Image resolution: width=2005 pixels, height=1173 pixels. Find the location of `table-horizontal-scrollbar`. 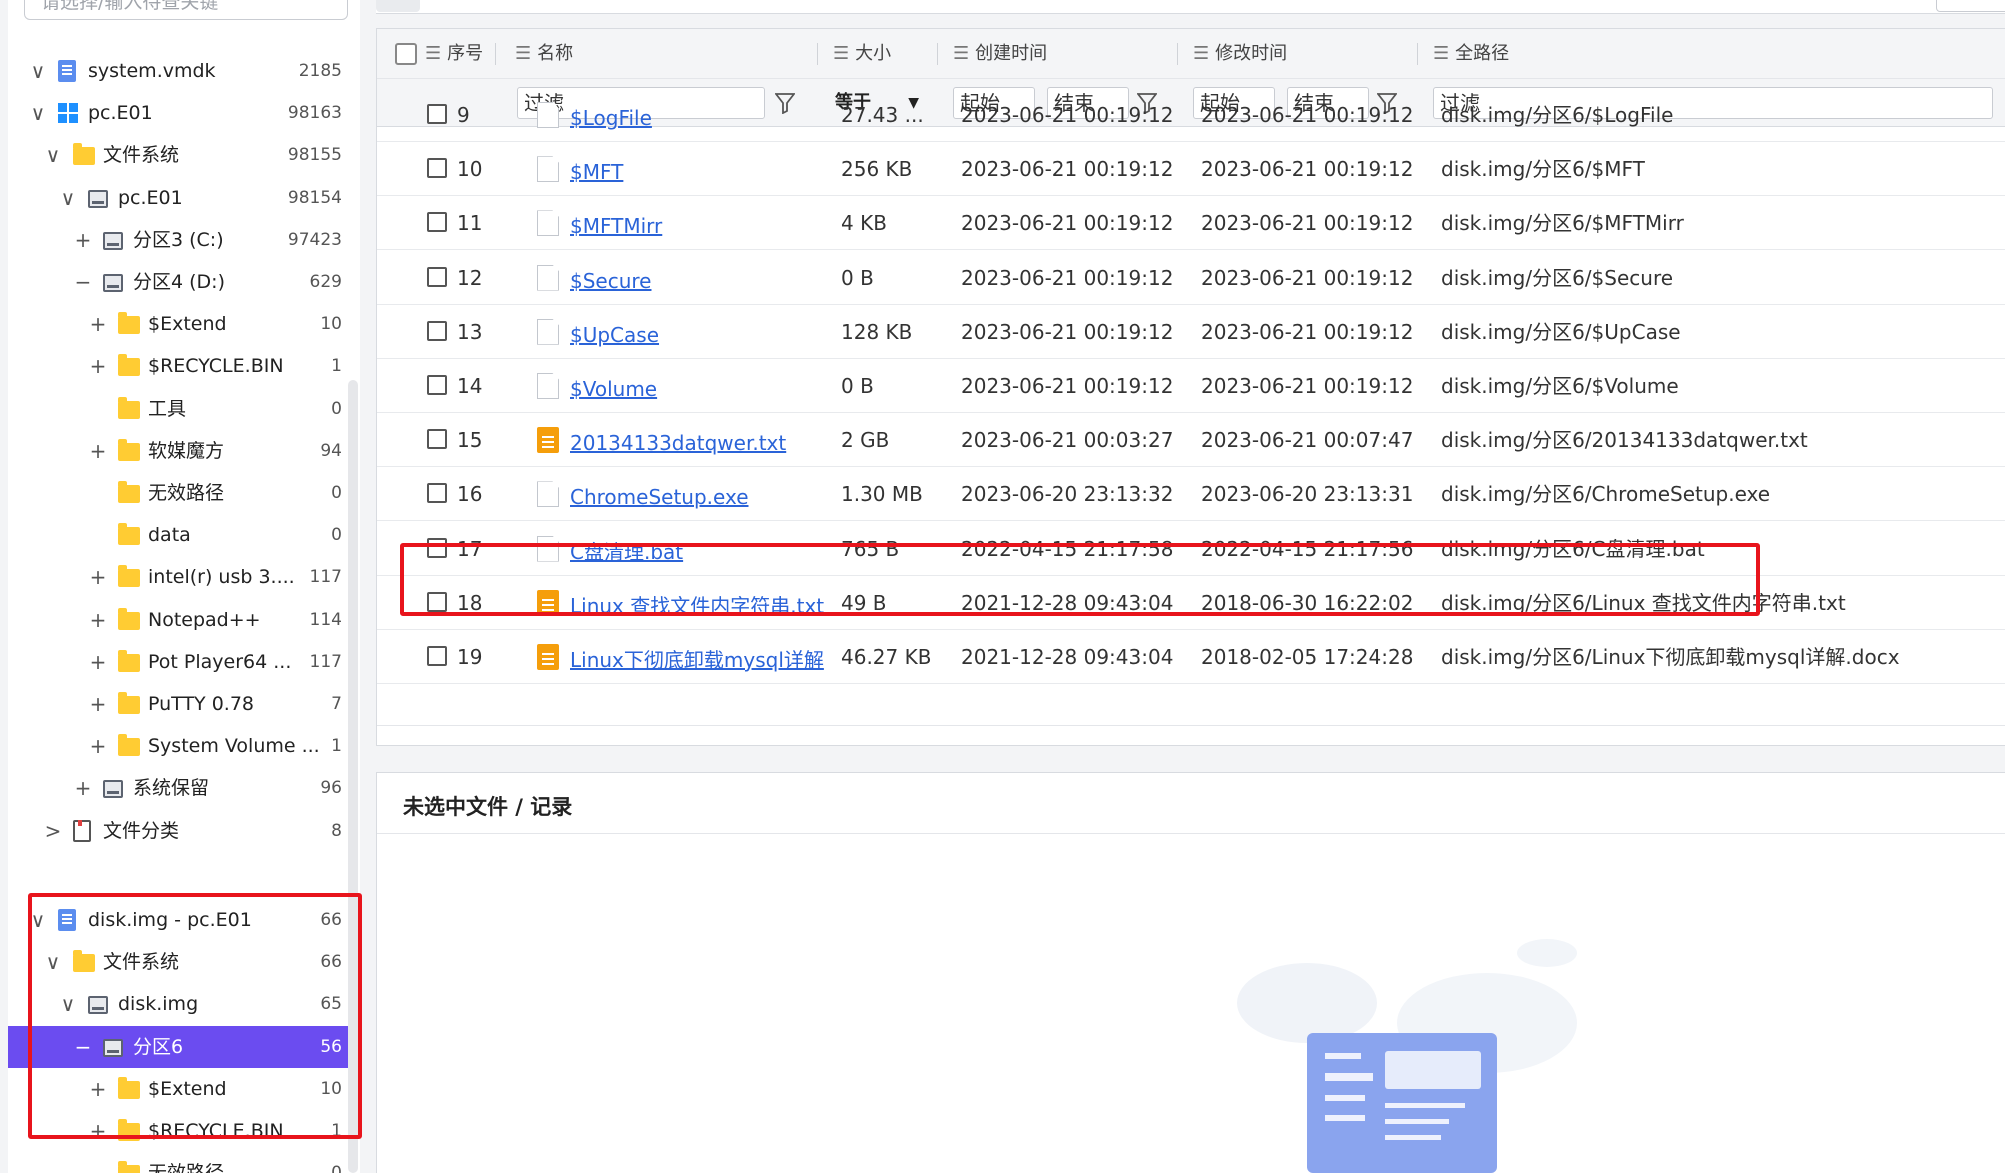

table-horizontal-scrollbar is located at coordinates (1191, 735).